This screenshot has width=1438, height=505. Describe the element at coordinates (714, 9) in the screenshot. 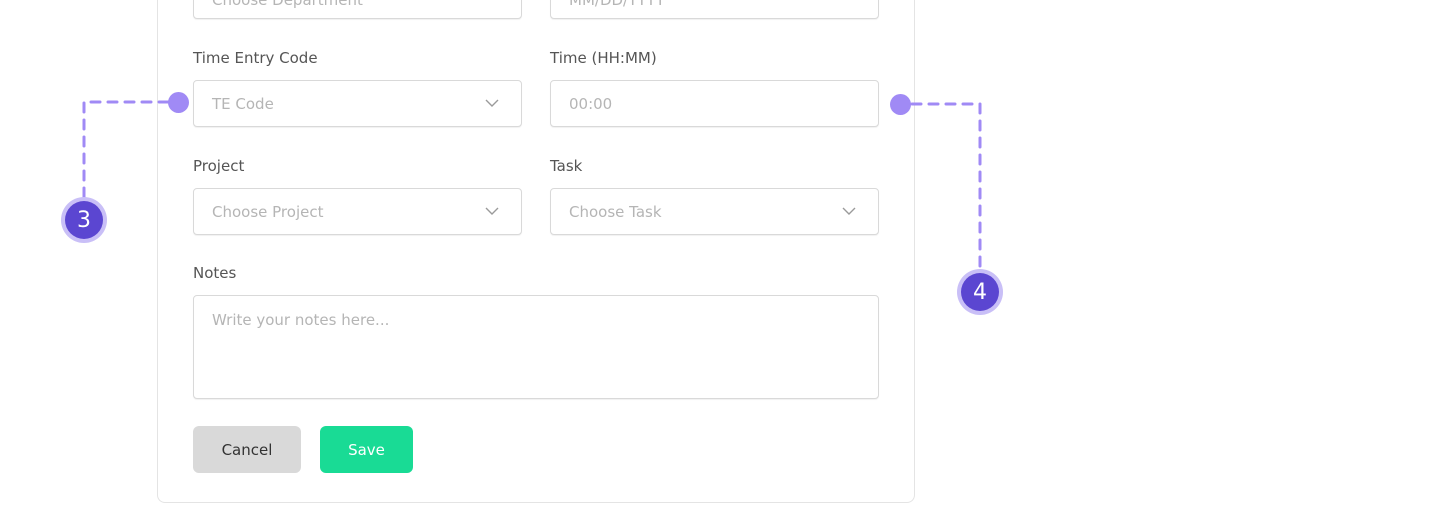

I see `date-input: MM/DD/YYYY` at that location.